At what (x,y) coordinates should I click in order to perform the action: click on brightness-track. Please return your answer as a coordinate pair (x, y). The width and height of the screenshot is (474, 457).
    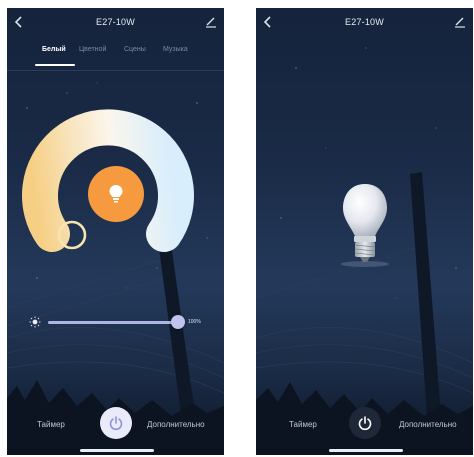
    Looking at the image, I should click on (112, 322).